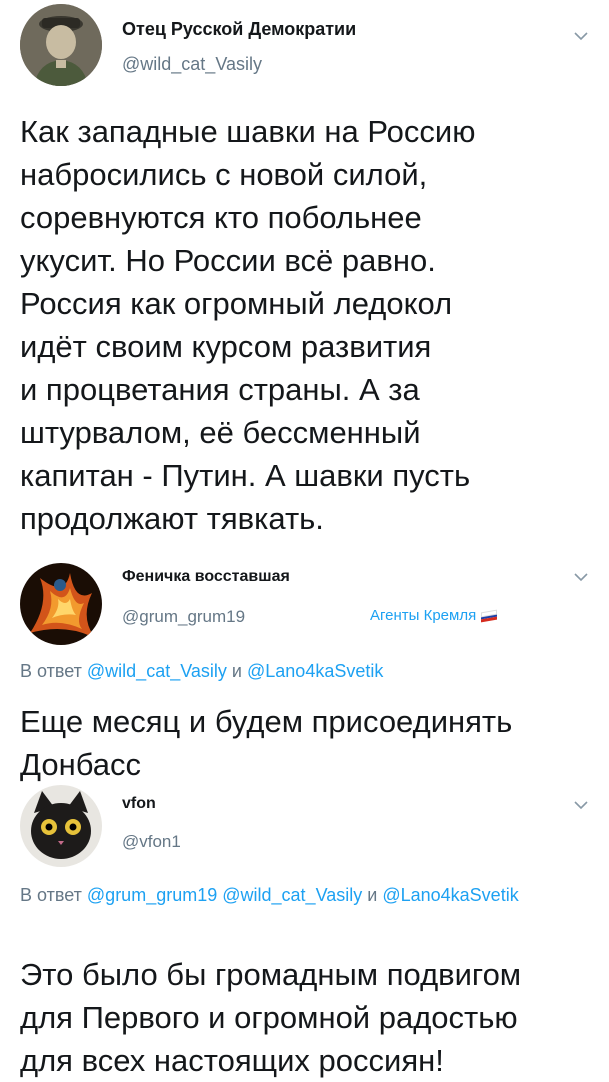 Image resolution: width=609 pixels, height=1082 pixels. What do you see at coordinates (183, 617) in the screenshot?
I see `author-handle: @grum_grum19` at bounding box center [183, 617].